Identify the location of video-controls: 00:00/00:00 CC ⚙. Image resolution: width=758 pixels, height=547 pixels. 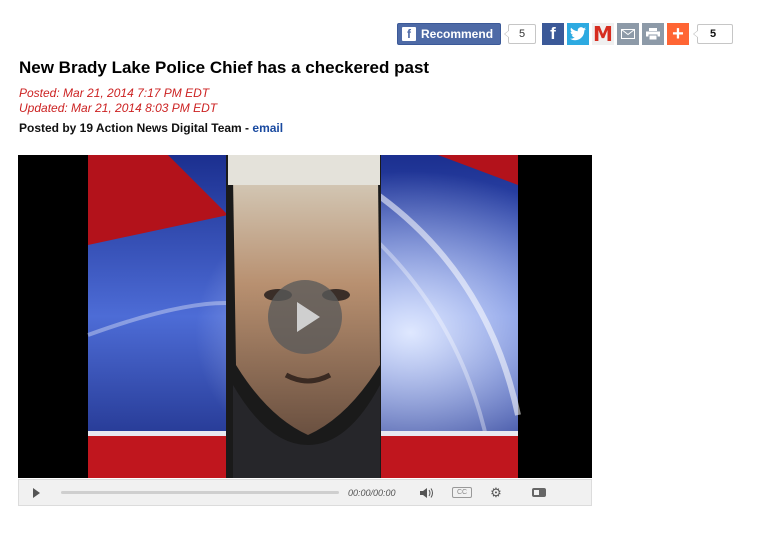
(305, 492).